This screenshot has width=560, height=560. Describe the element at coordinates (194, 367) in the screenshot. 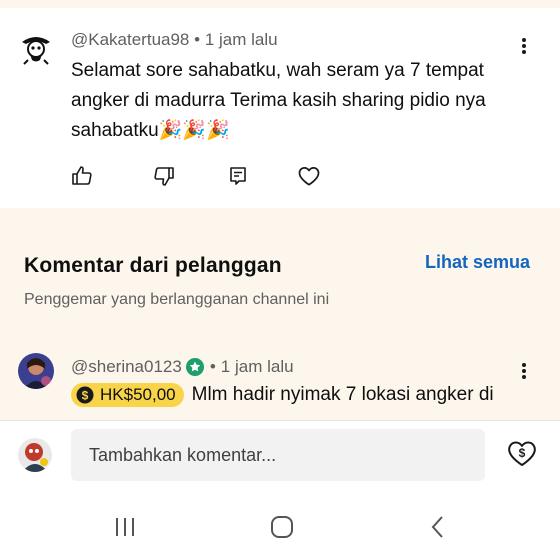

I see `verified-badge-icon` at that location.